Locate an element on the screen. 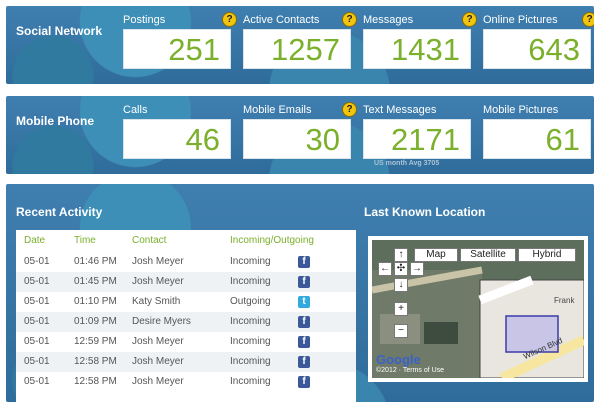 This screenshot has width=600, height=408. table-header: Date Time Contact Incoming/Outgoing is located at coordinates (186, 241).